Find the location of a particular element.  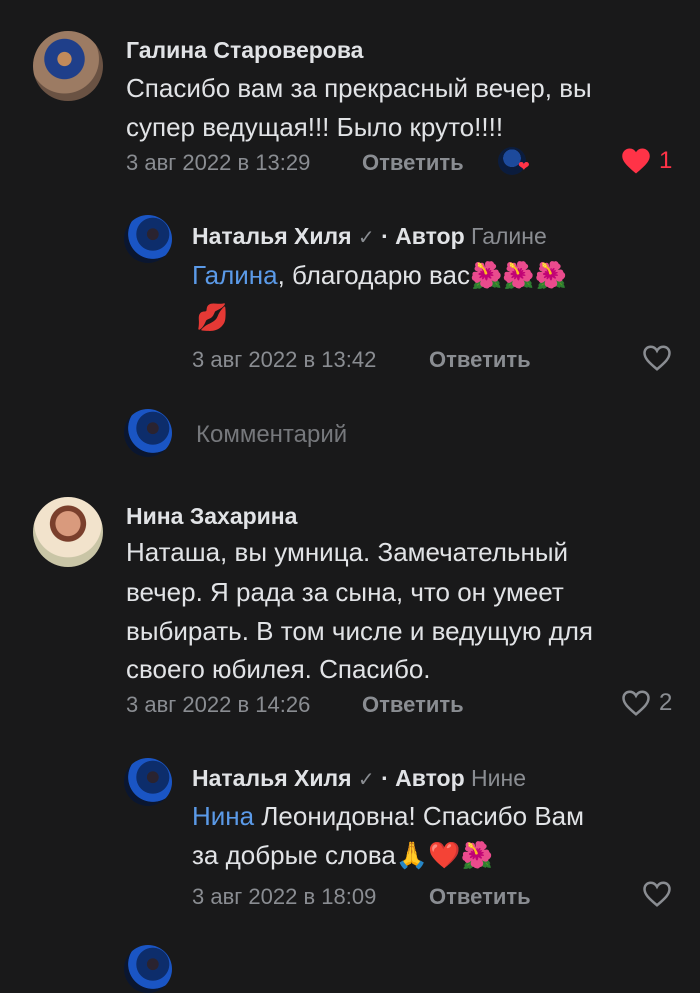

comment-text-line: вечер. Я рада за сына, что он умеет is located at coordinates (345, 592).